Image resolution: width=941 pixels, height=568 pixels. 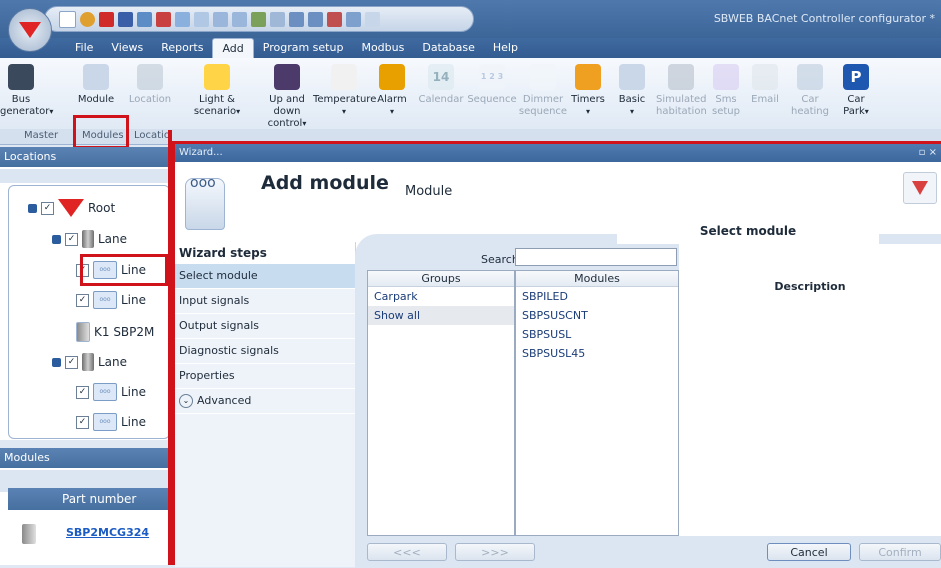 What do you see at coordinates (265, 326) in the screenshot?
I see `step-output-signals: Output signals` at bounding box center [265, 326].